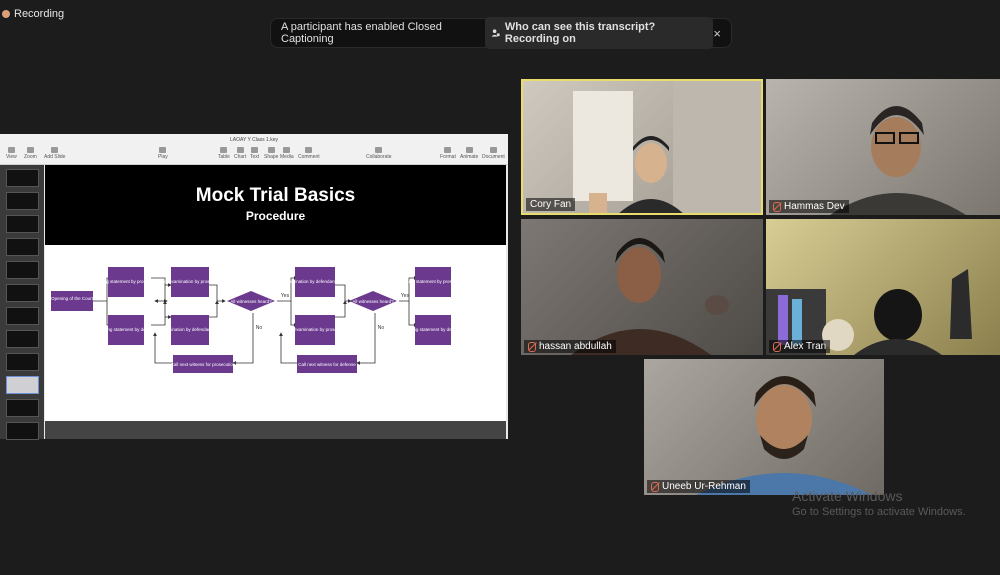 The image size is (1000, 575). I want to click on slide-footer-bar, so click(275, 430).